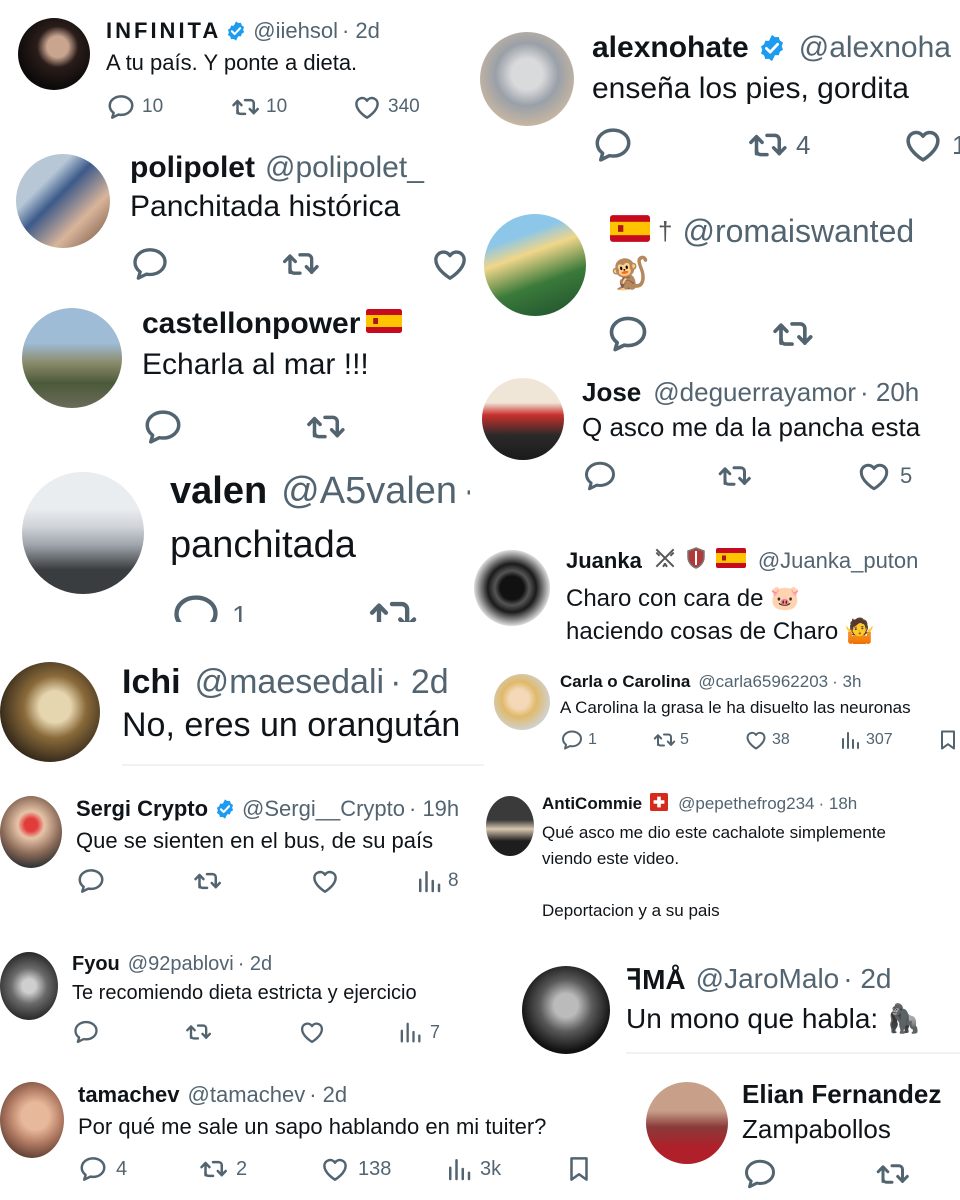 The width and height of the screenshot is (960, 1200). What do you see at coordinates (611, 392) in the screenshot?
I see `author-name: Jose` at bounding box center [611, 392].